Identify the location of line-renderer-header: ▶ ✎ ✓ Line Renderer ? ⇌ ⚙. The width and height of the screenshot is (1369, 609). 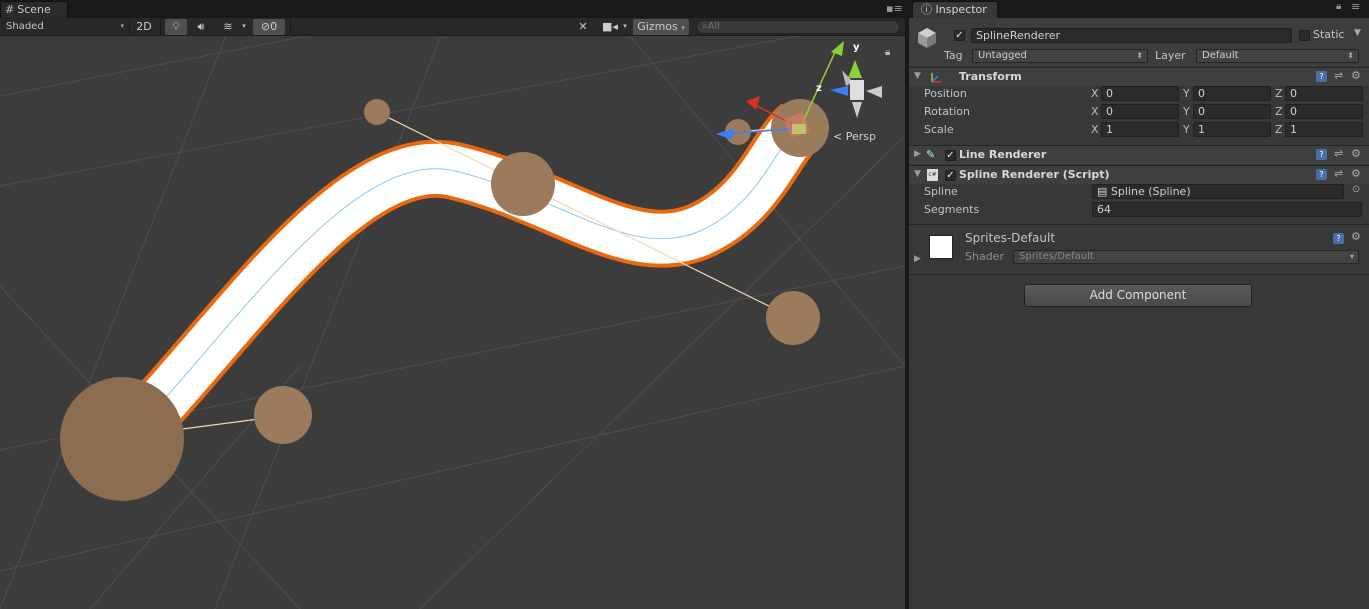
(1139, 154).